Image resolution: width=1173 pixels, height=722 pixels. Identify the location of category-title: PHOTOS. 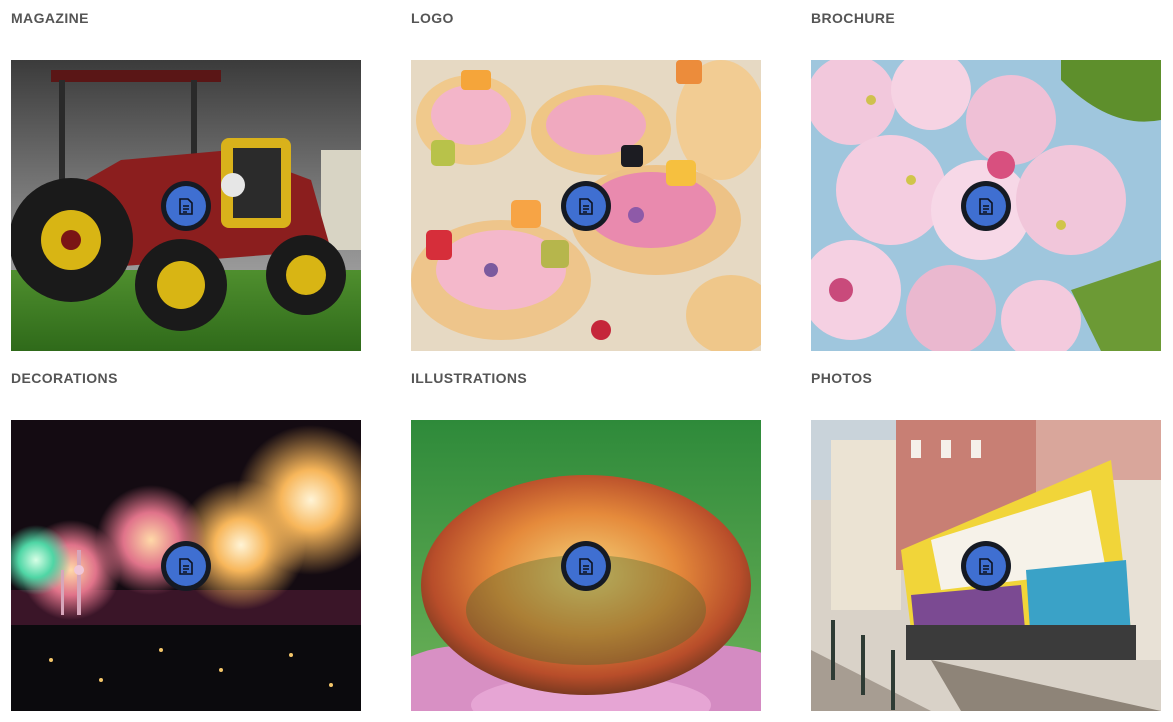
(842, 378).